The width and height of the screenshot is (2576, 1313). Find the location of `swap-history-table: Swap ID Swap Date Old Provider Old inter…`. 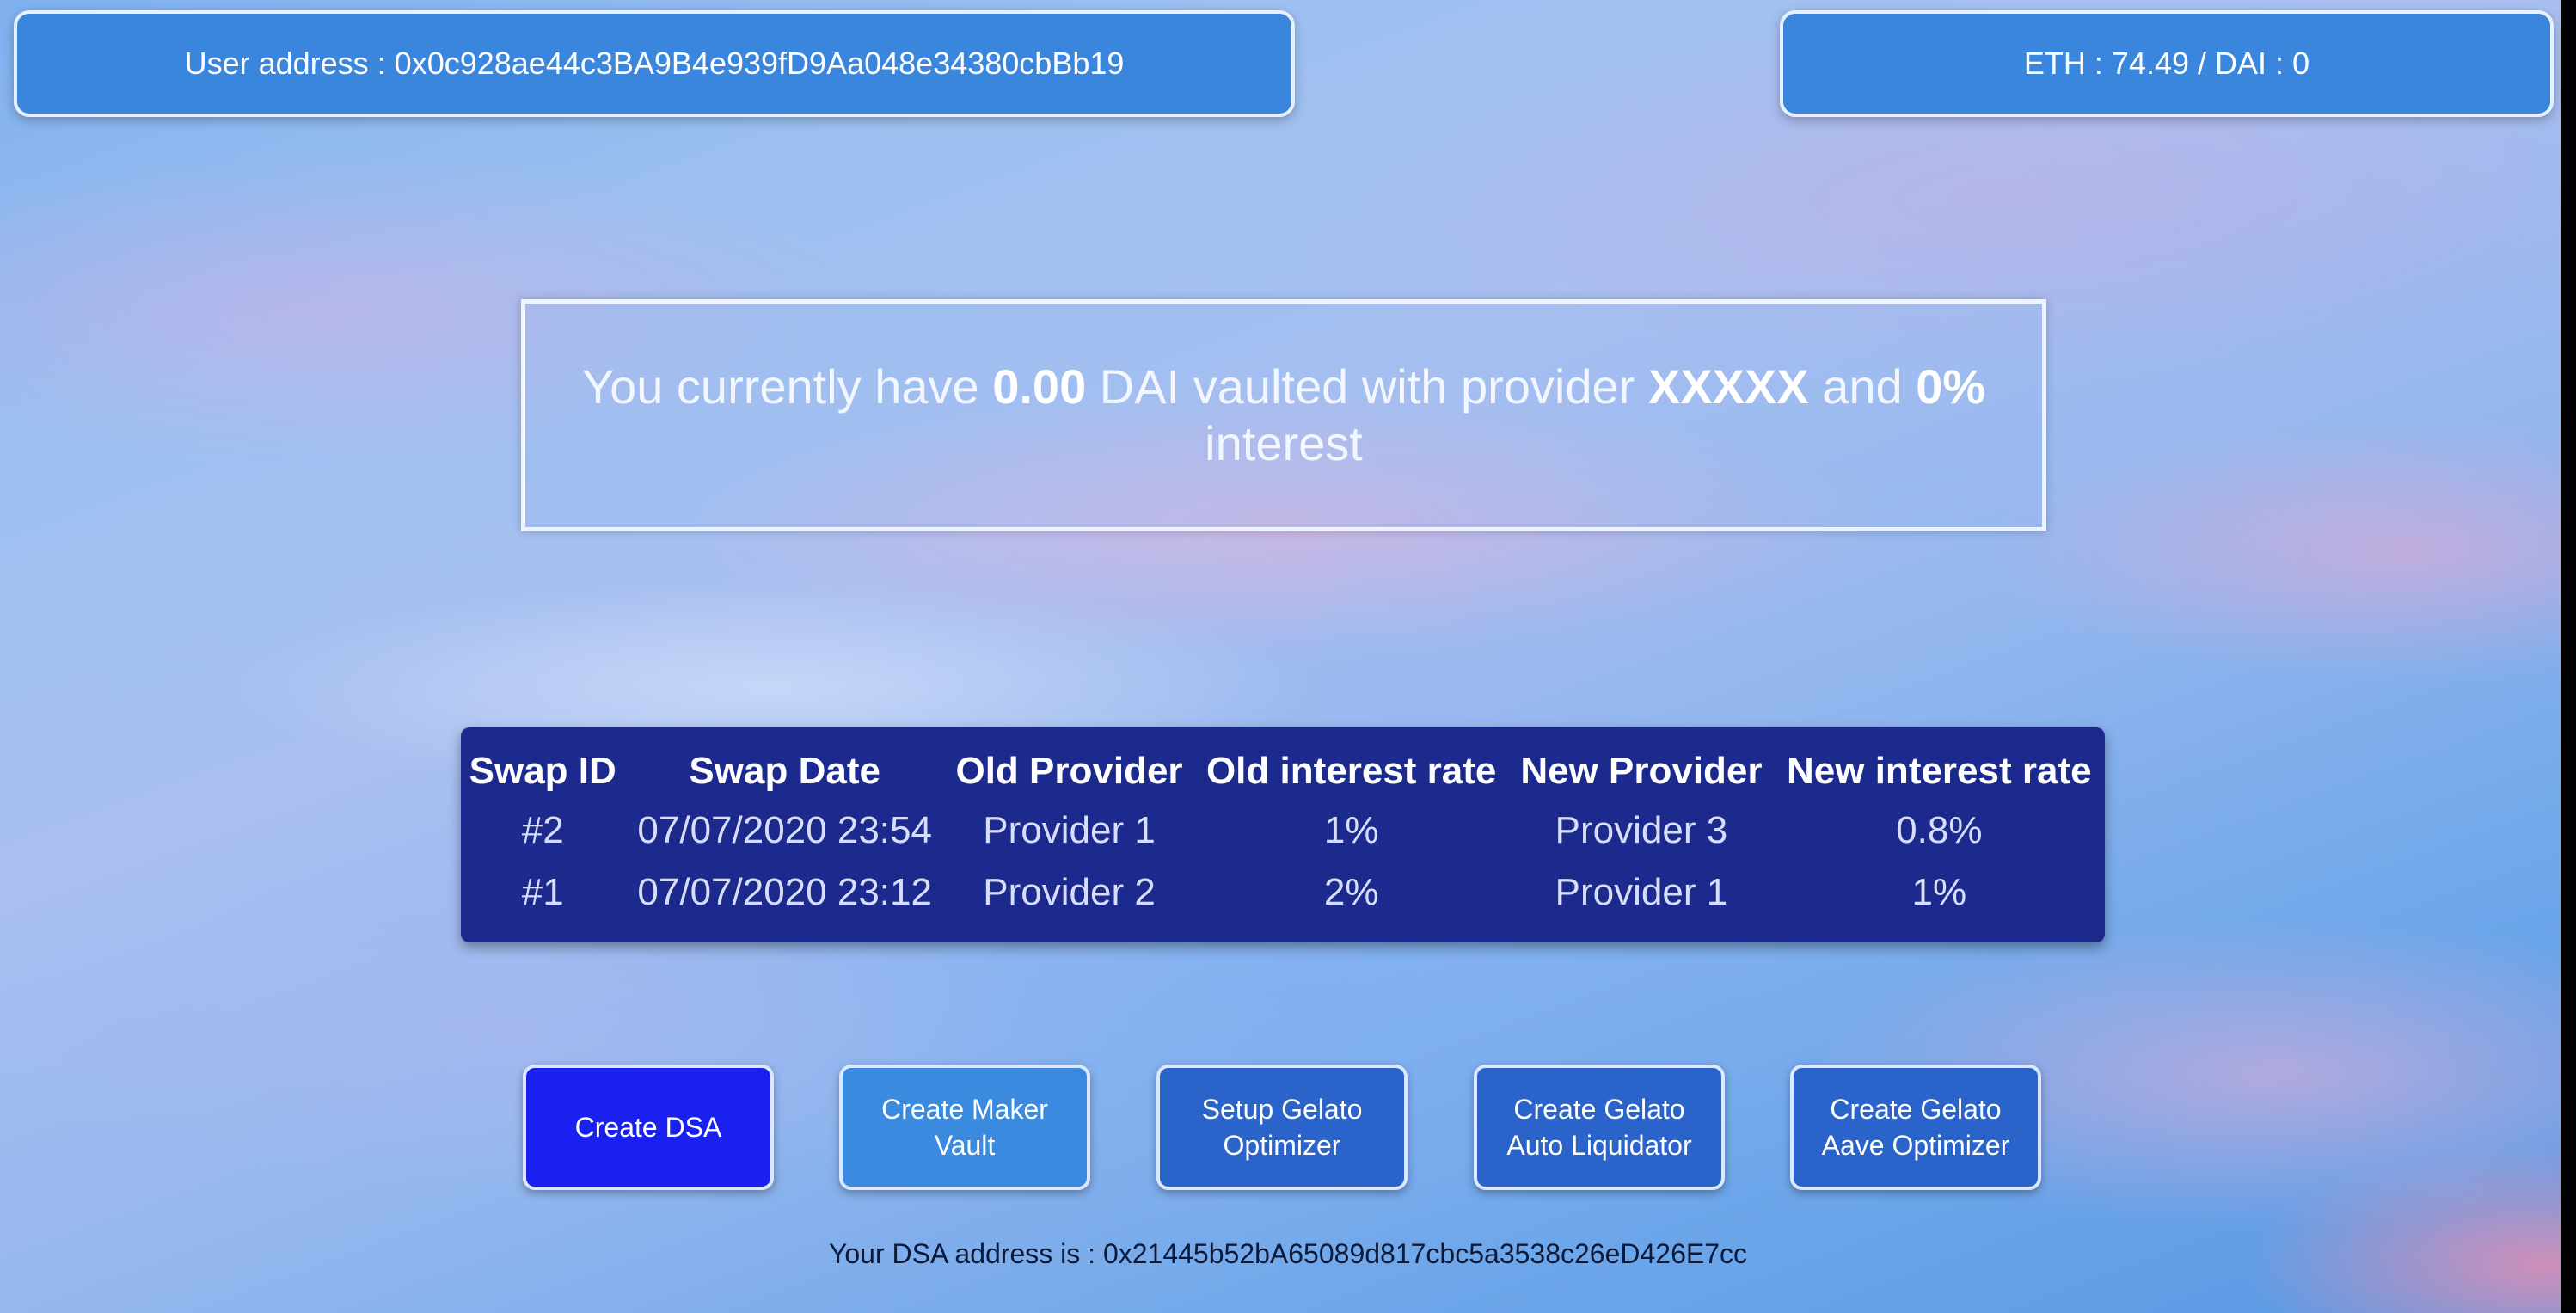

swap-history-table: Swap ID Swap Date Old Provider Old inter… is located at coordinates (1283, 833).